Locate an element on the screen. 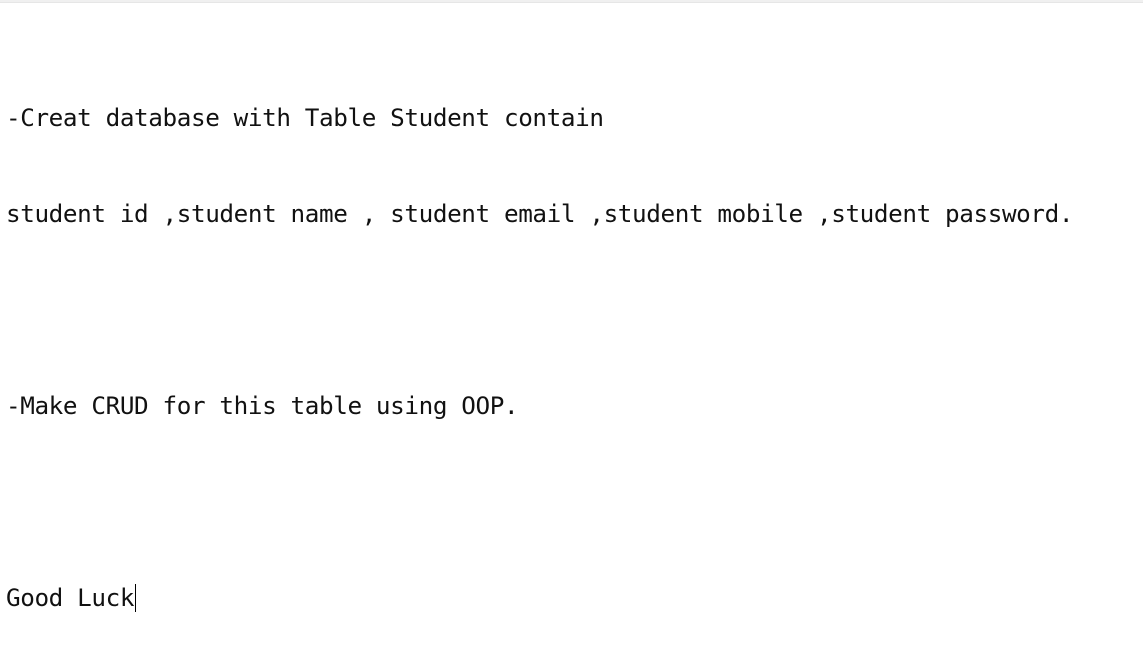  text-line-last: Good Luck is located at coordinates (574, 598).